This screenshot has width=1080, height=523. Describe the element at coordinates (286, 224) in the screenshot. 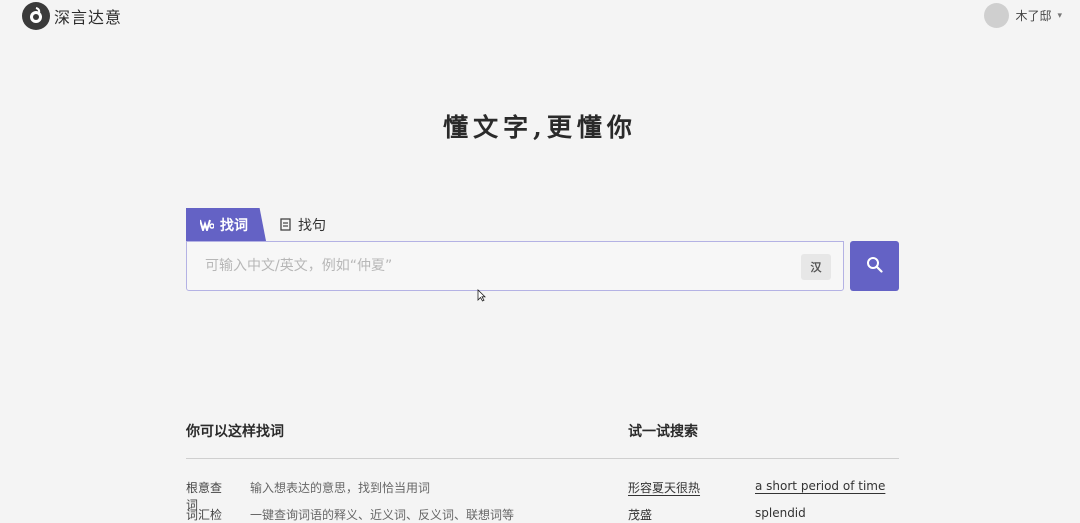

I see `sentence-icon` at that location.